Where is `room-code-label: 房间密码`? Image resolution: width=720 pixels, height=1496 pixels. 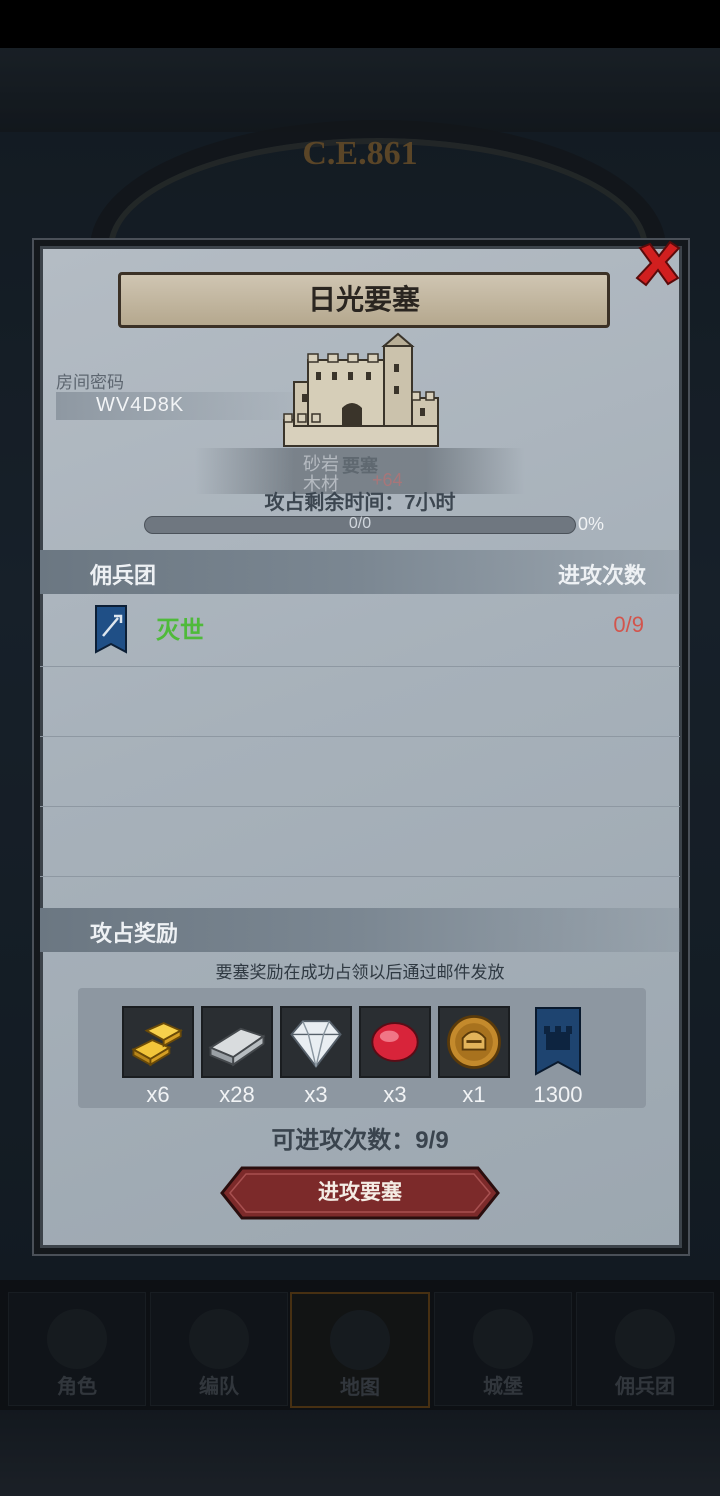
room-code-label: 房间密码 is located at coordinates (90, 382).